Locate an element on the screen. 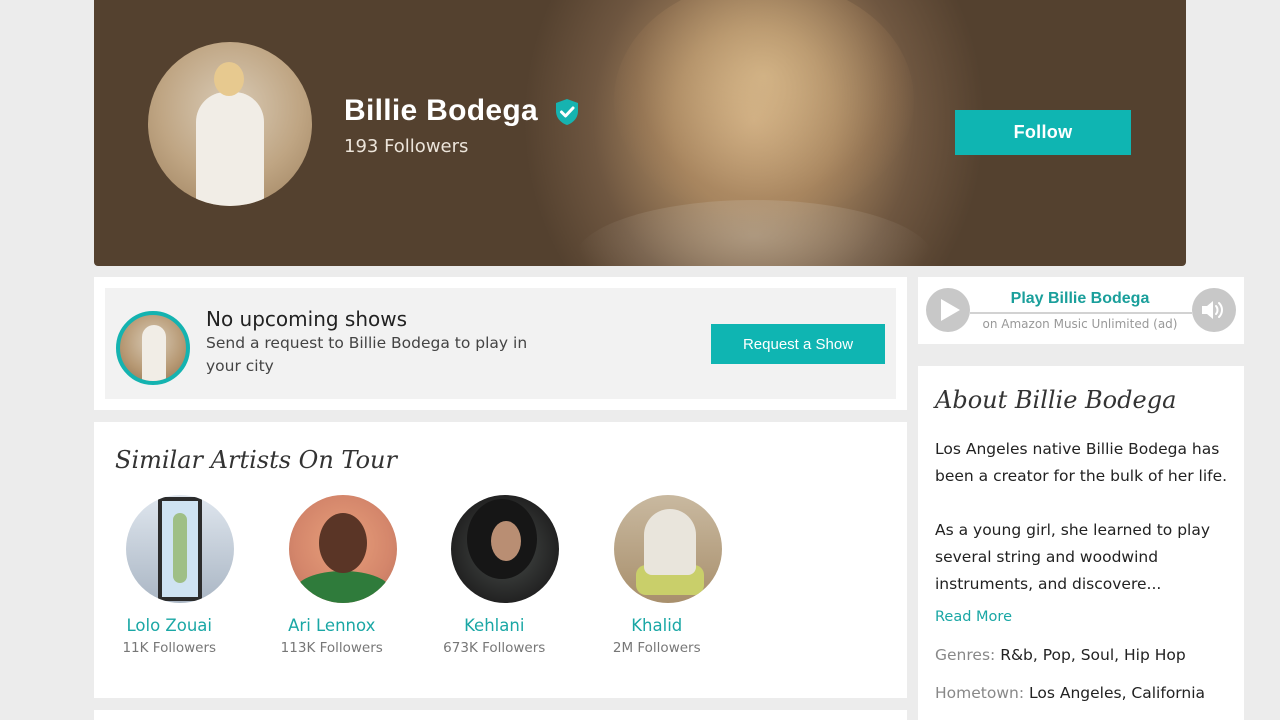  artist-avatar is located at coordinates (230, 124).